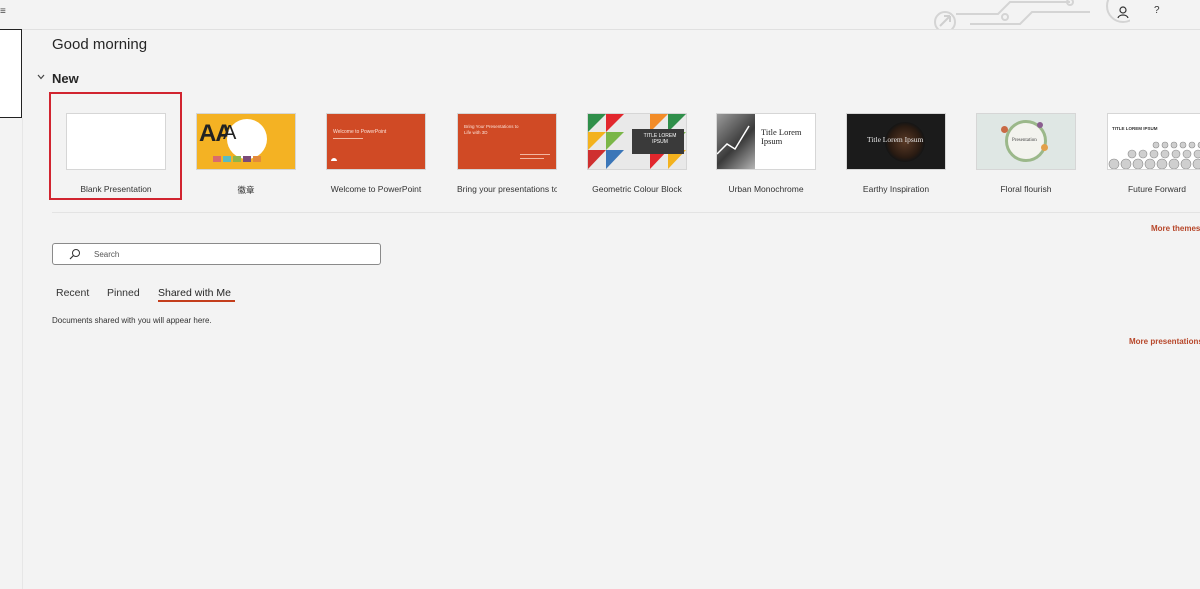  I want to click on thumbnail-text: Presentation, so click(1024, 140).